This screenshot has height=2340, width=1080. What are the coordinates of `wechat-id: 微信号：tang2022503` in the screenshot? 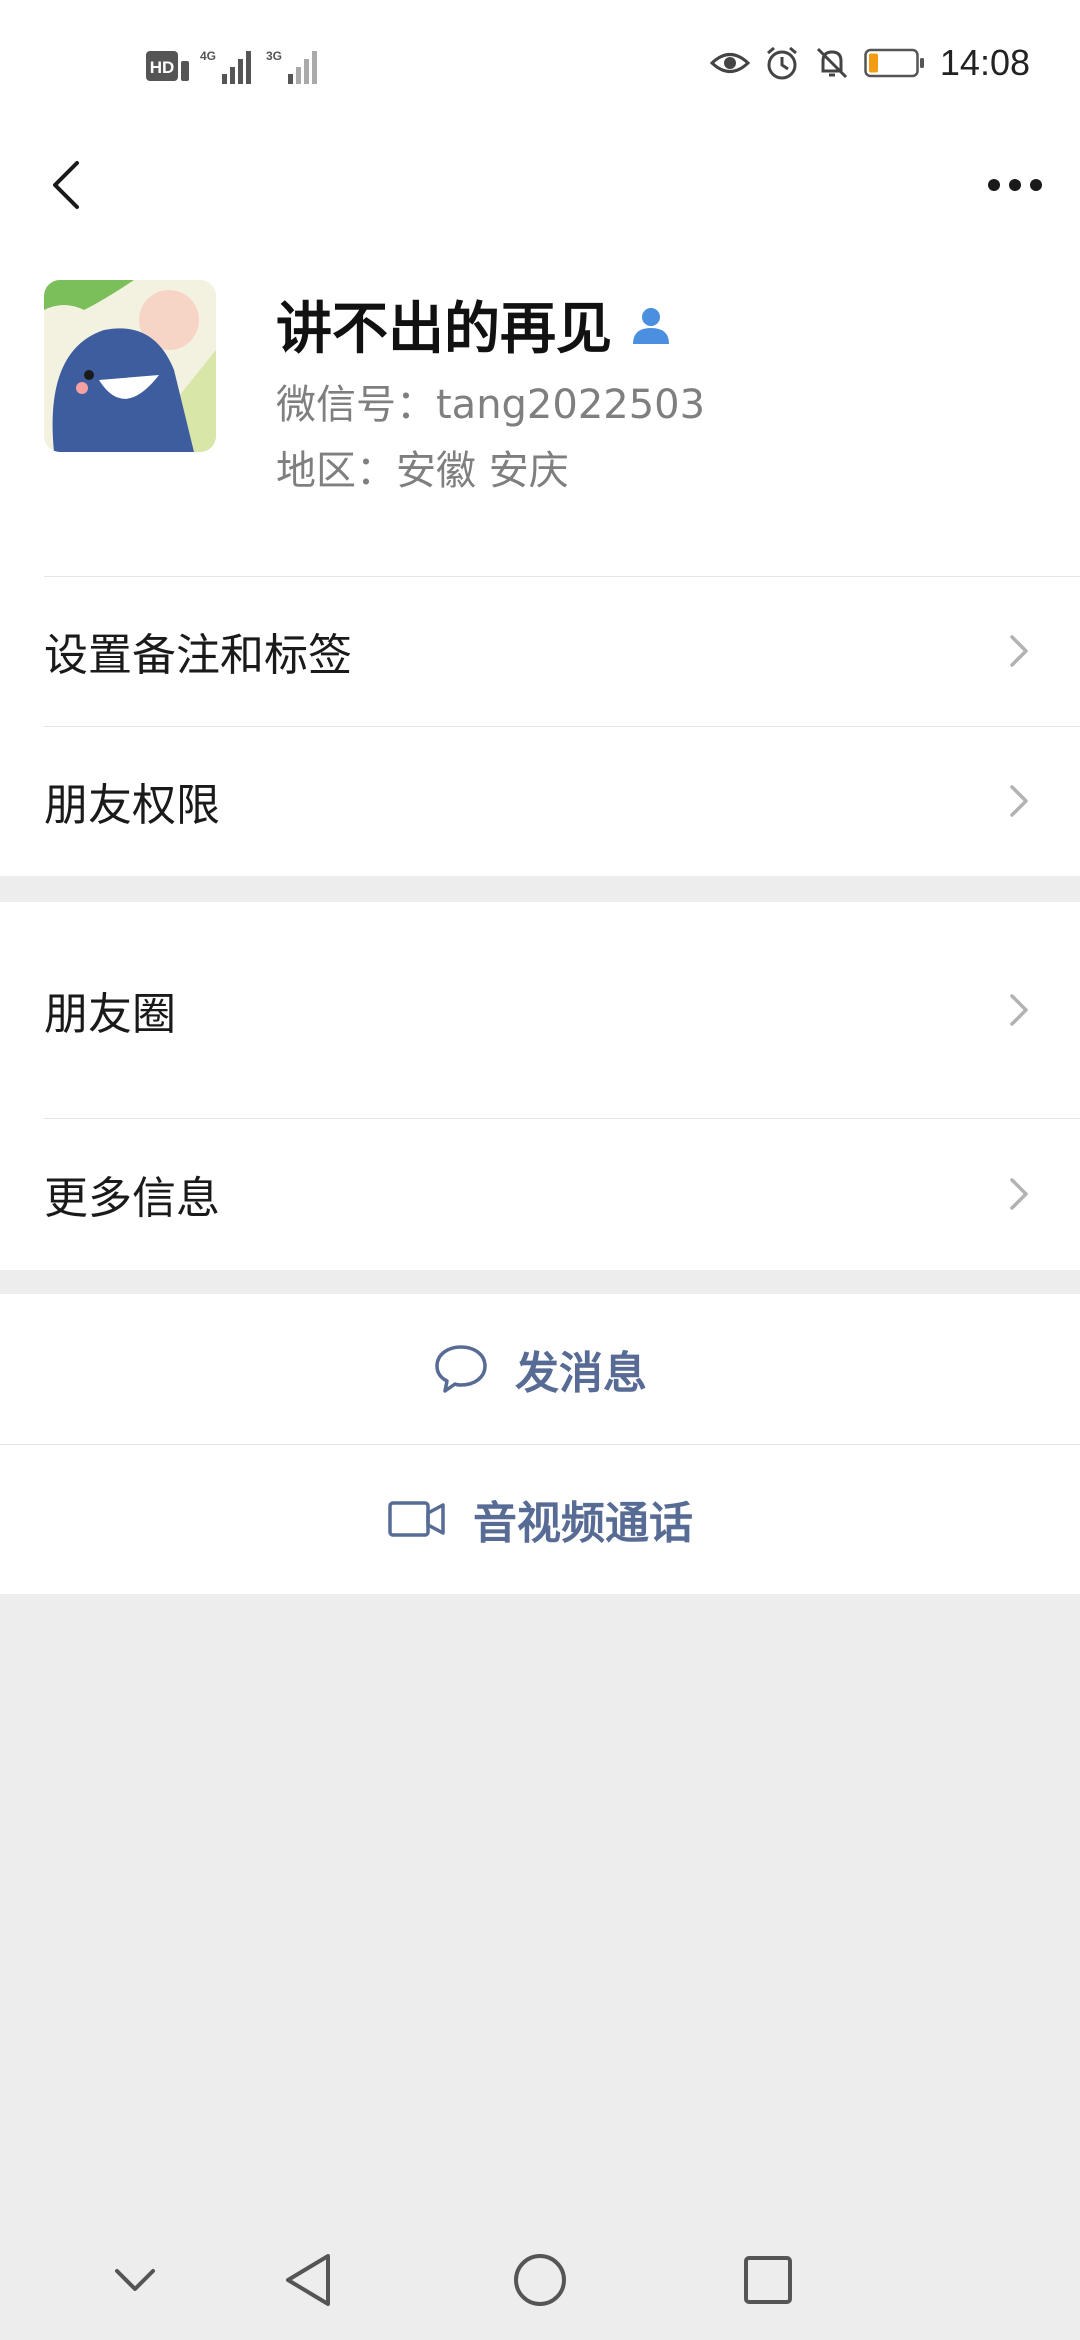 It's located at (491, 405).